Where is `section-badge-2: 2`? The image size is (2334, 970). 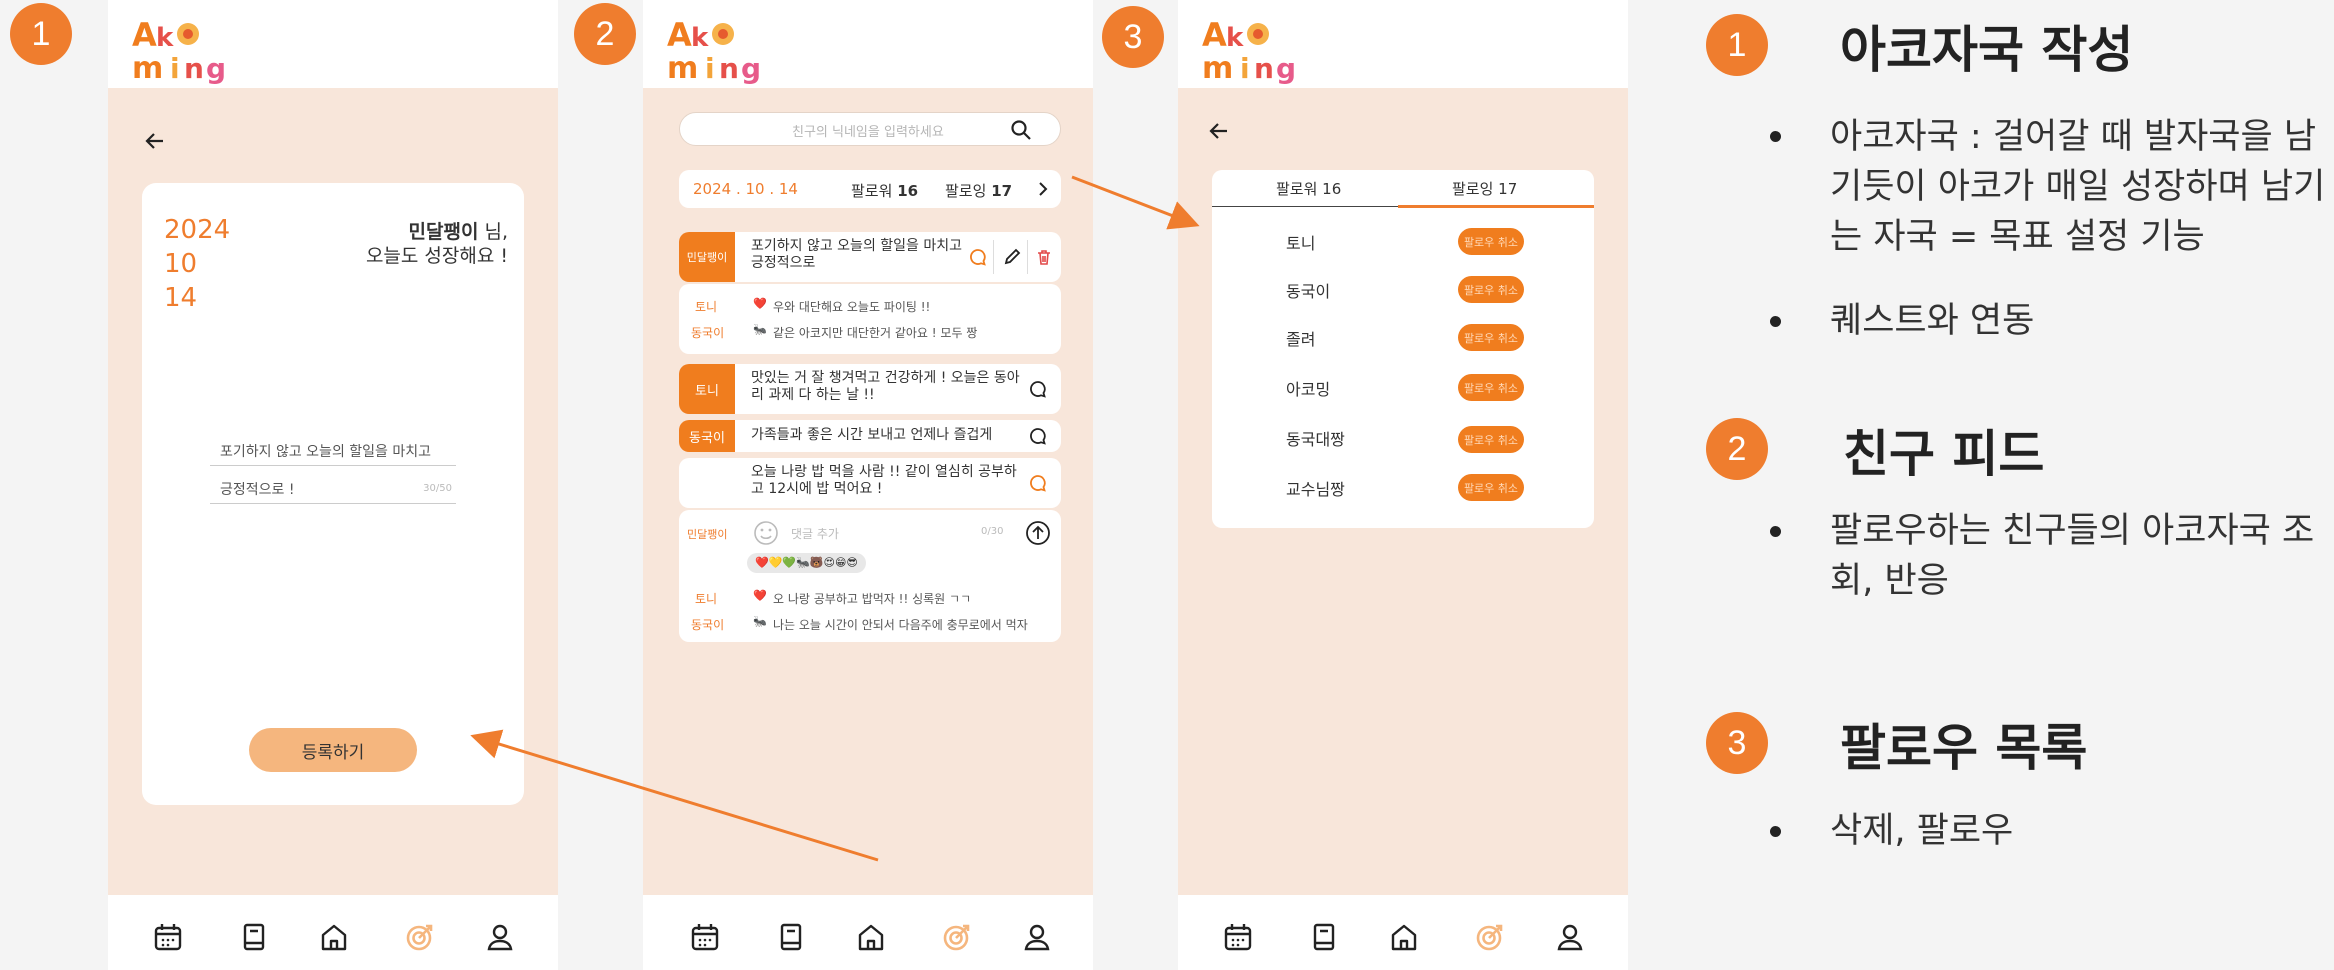
section-badge-2: 2 is located at coordinates (1737, 449).